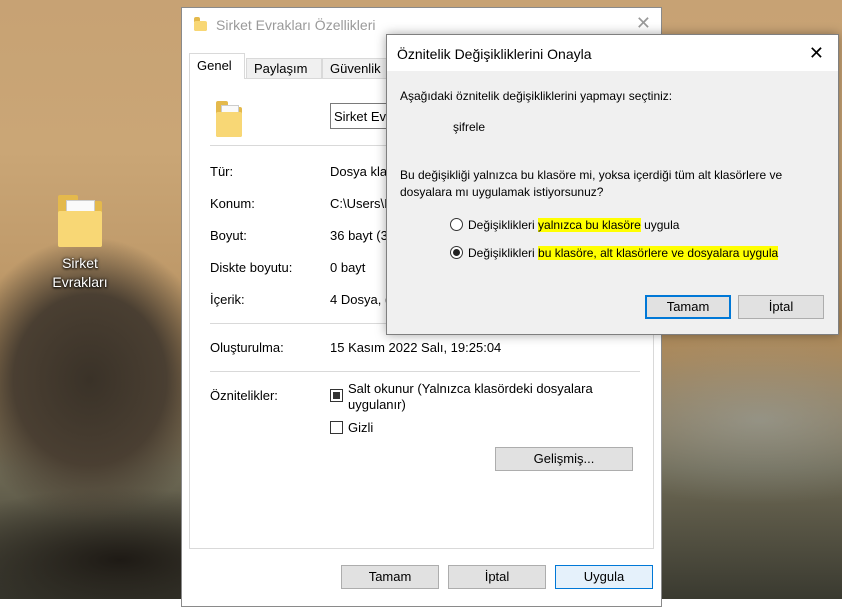  Describe the element at coordinates (689, 253) in the screenshot. I see `highlighted-text: alt klasörlere ve dosyalara uygula` at that location.